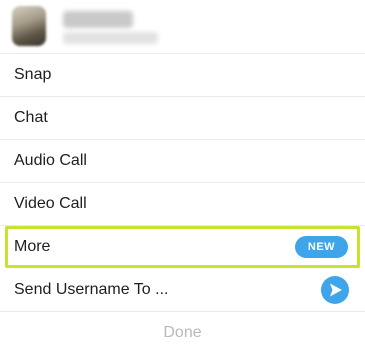 The width and height of the screenshot is (365, 360). Describe the element at coordinates (98, 19) in the screenshot. I see `blurred-username` at that location.